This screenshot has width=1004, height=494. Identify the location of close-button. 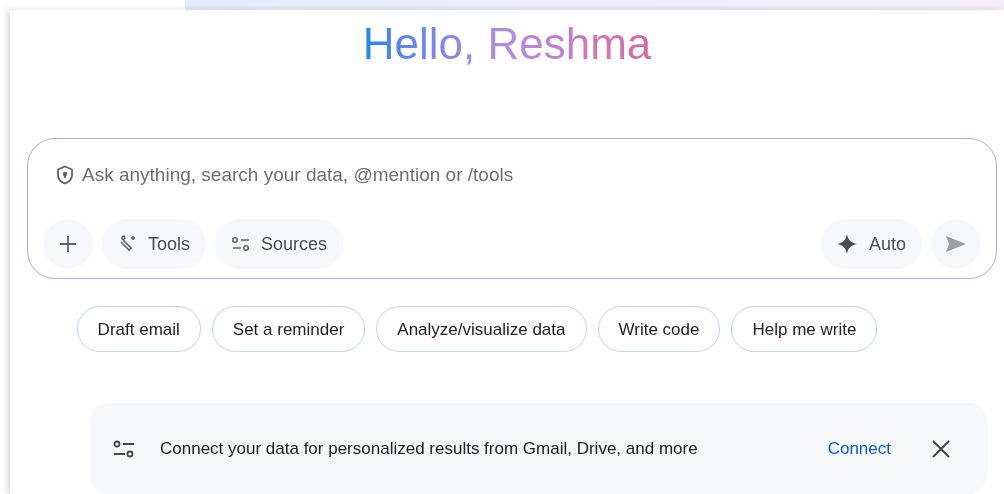
(941, 448).